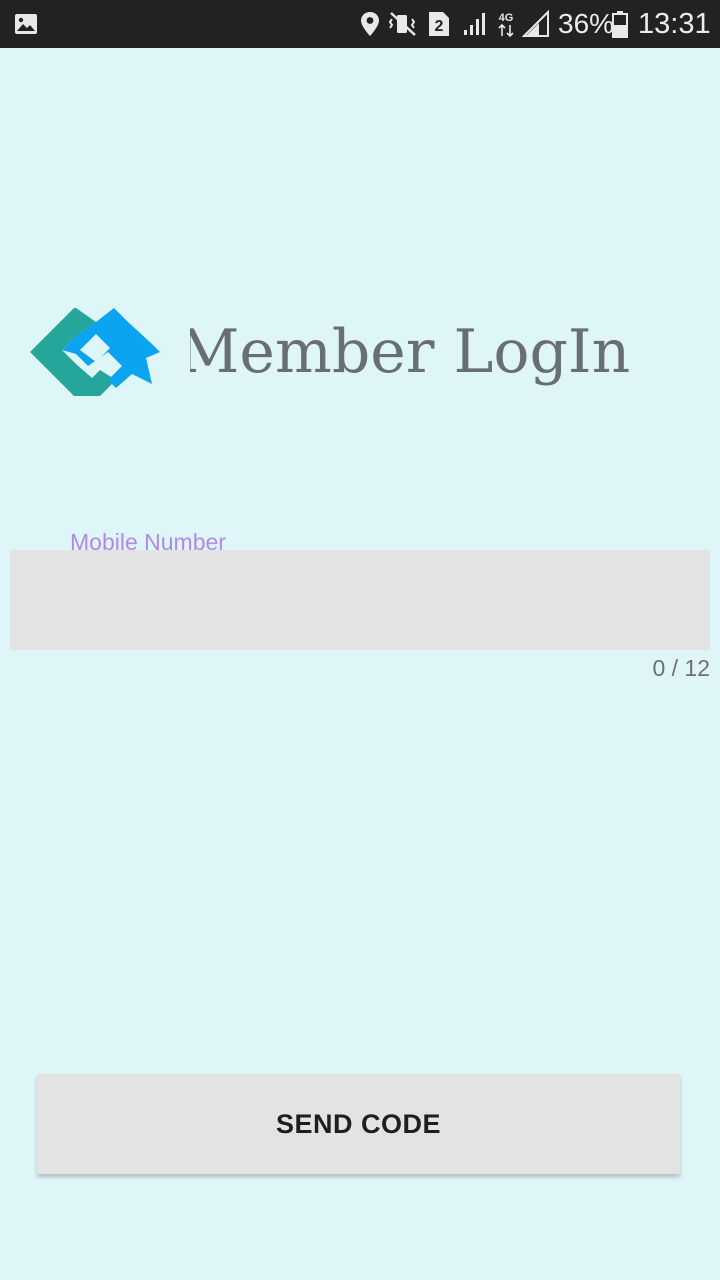 The height and width of the screenshot is (1280, 720). I want to click on network-4g-icon: 4G, so click(506, 24).